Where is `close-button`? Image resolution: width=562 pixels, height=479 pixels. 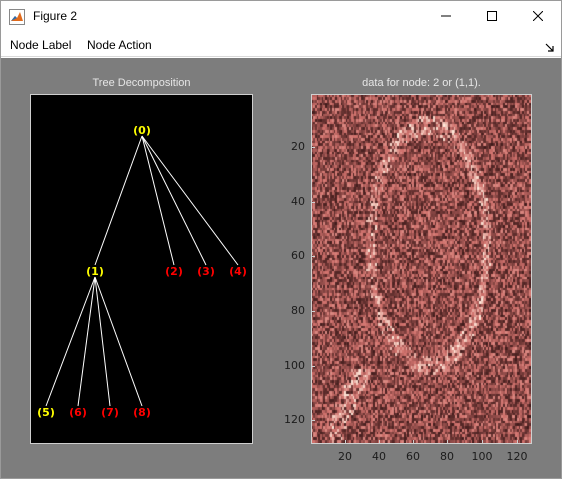
close-button is located at coordinates (538, 16).